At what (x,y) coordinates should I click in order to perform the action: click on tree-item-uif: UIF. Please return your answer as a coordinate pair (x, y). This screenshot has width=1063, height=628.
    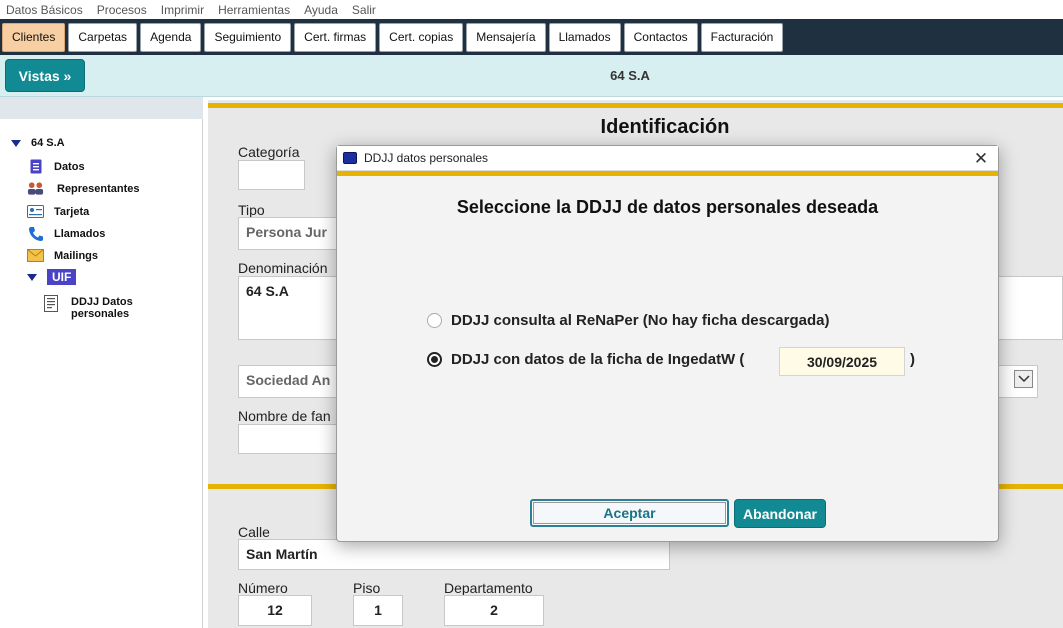
    Looking at the image, I should click on (52, 277).